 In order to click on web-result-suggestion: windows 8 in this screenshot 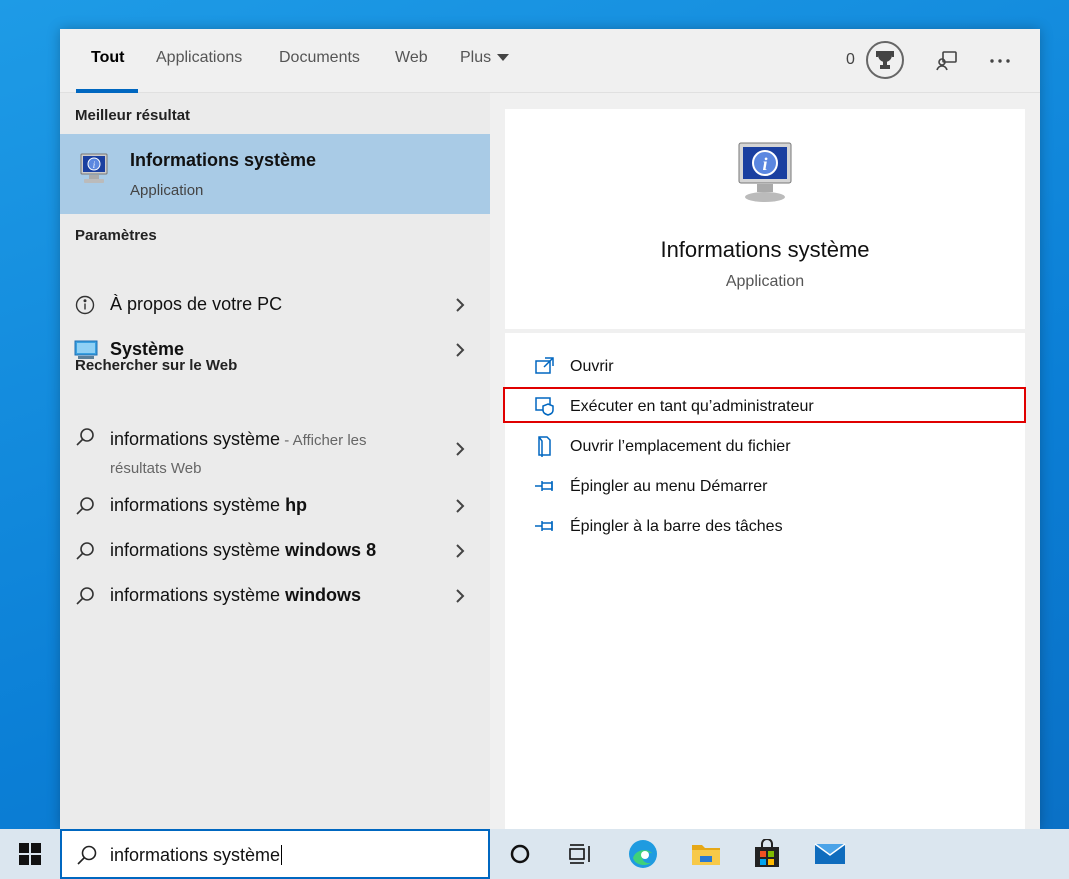, I will do `click(331, 550)`.